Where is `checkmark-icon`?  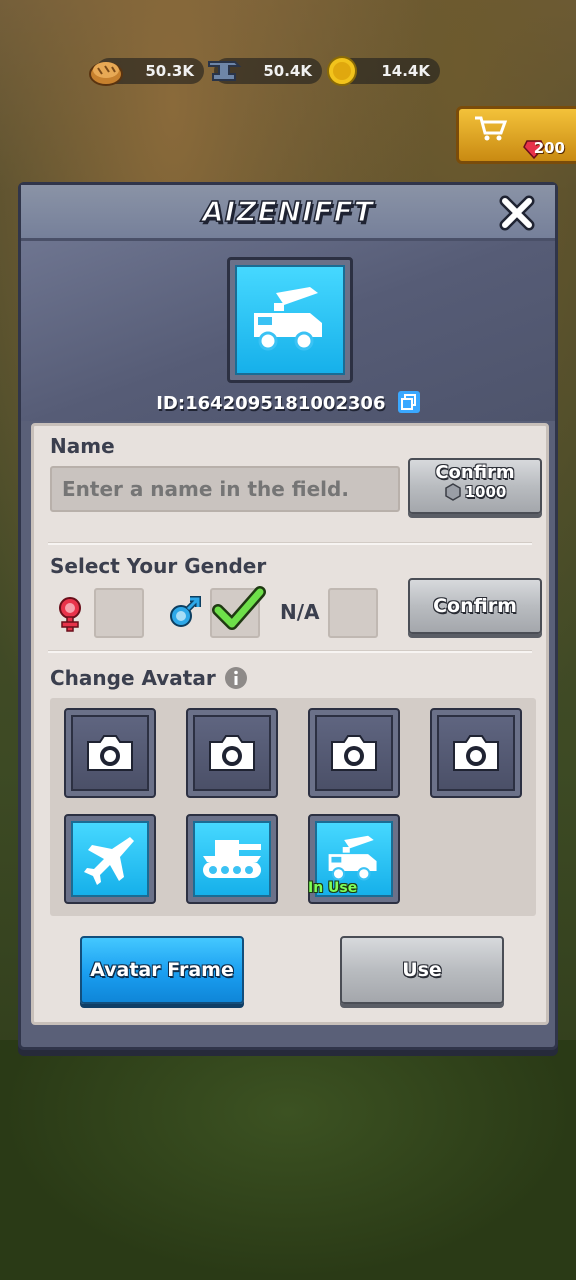
checkmark-icon is located at coordinates (239, 608).